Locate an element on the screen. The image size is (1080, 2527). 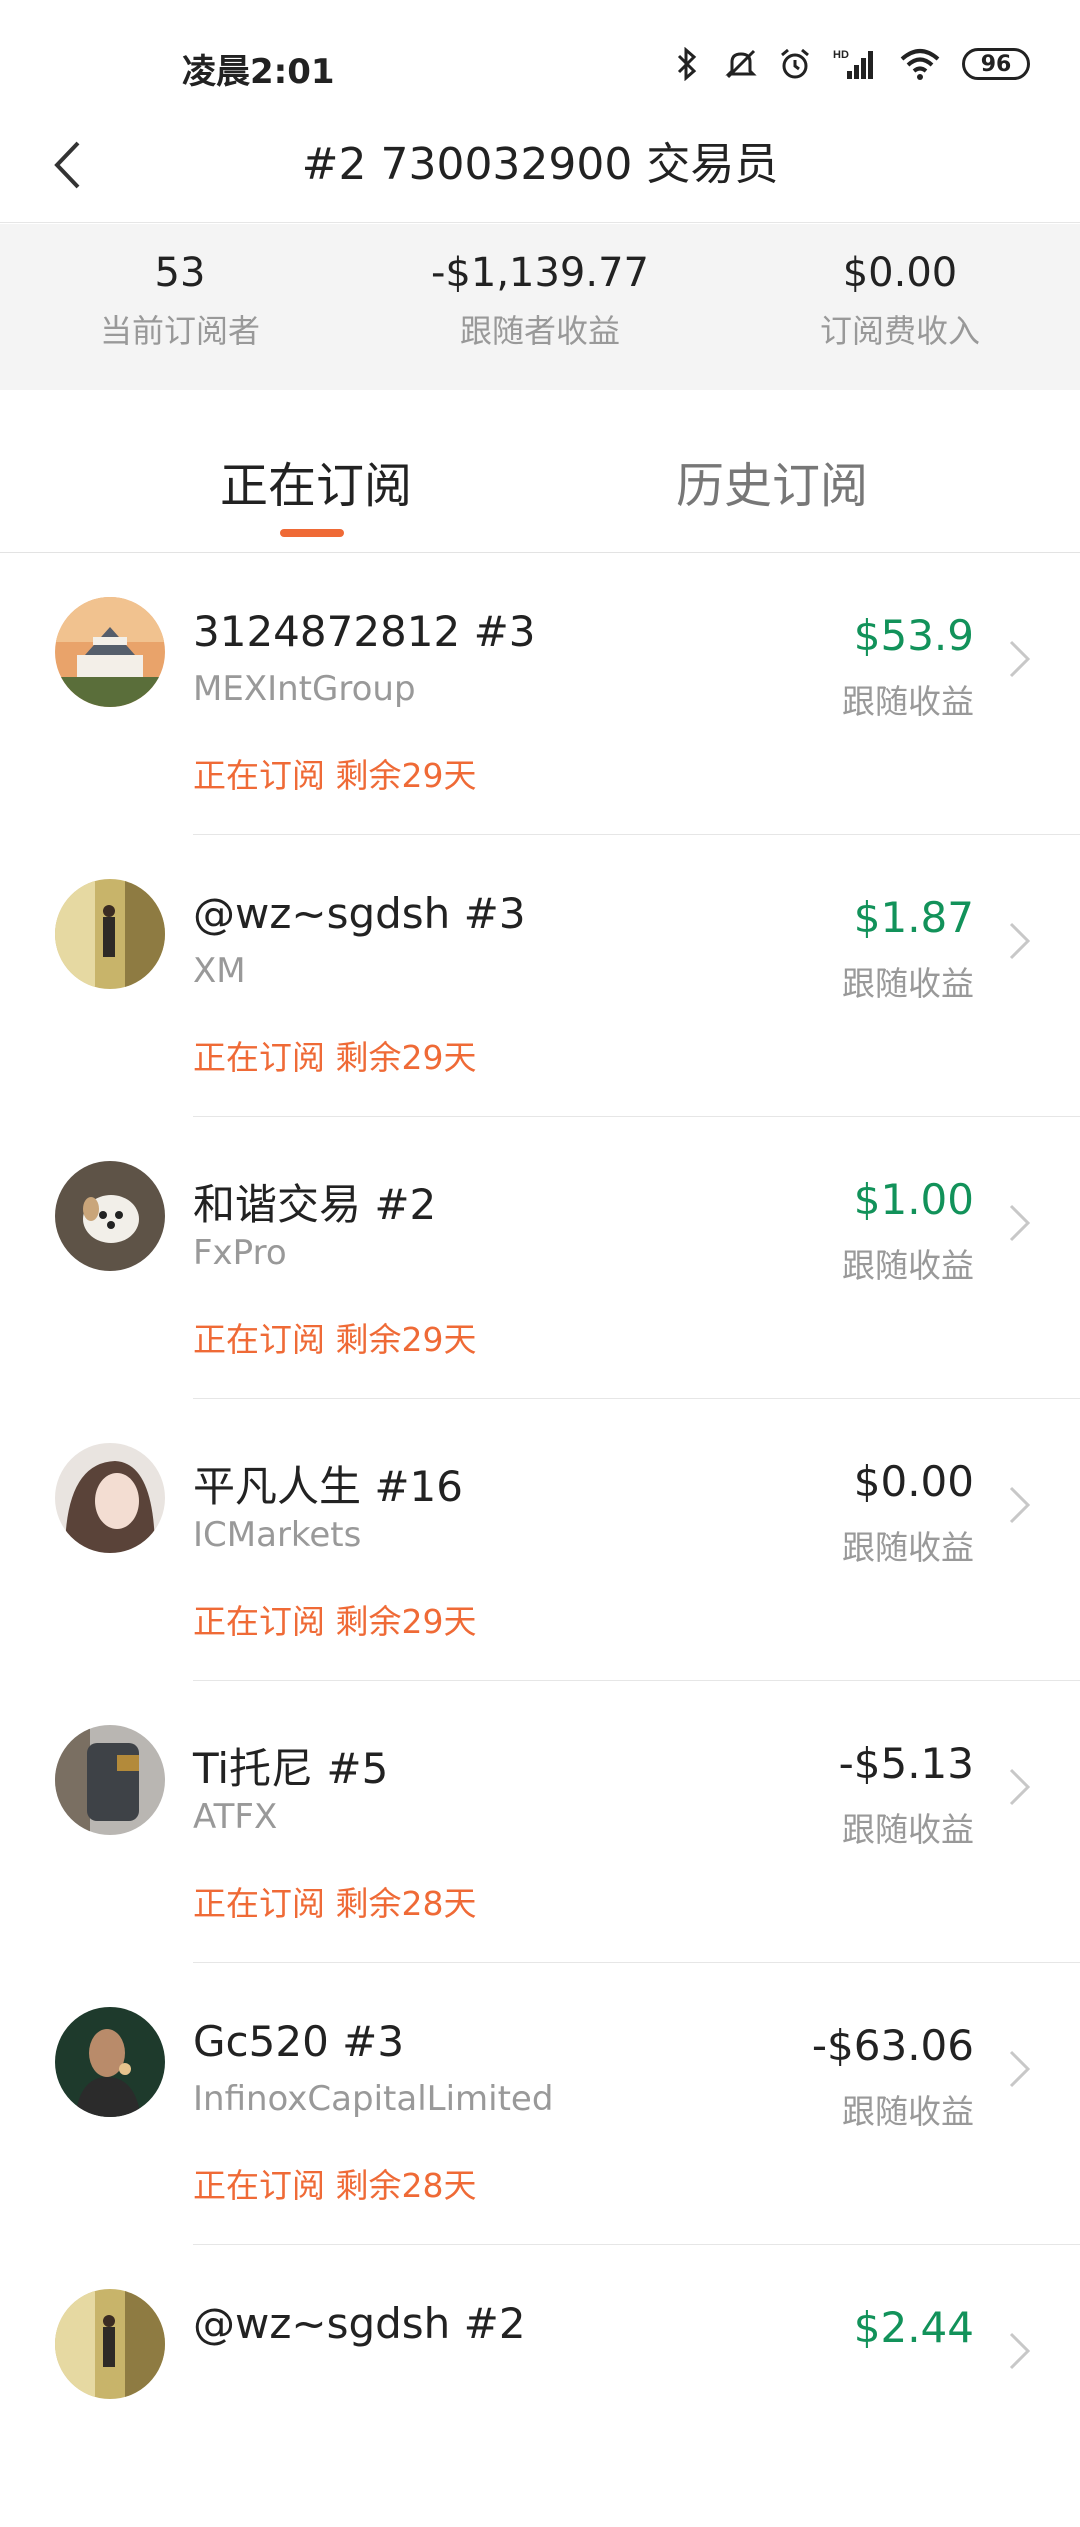
stat-label: 订阅费收入 is located at coordinates (899, 331).